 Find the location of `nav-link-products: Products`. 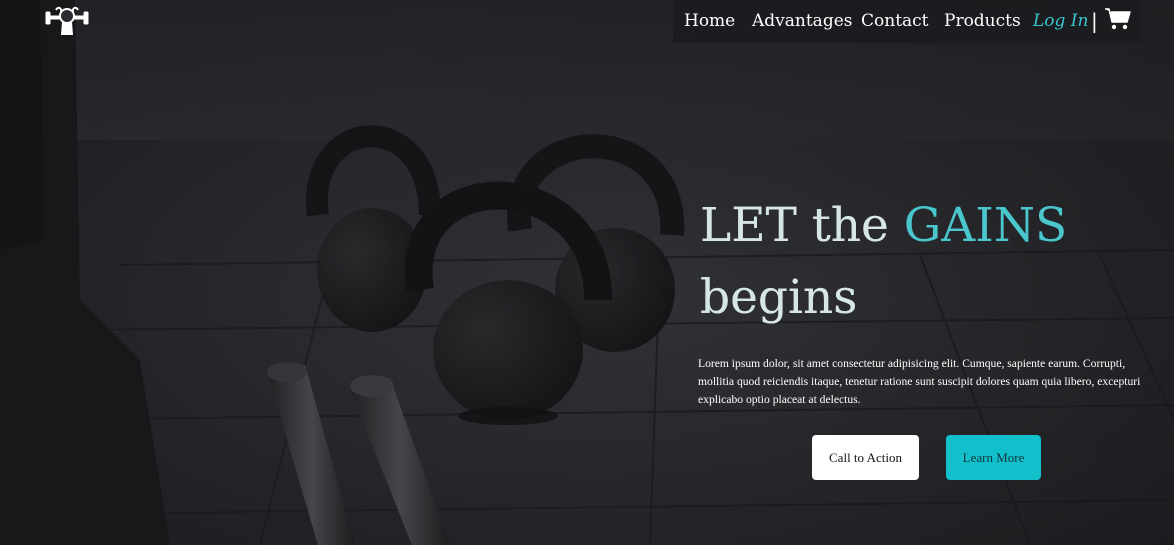

nav-link-products: Products is located at coordinates (982, 21).